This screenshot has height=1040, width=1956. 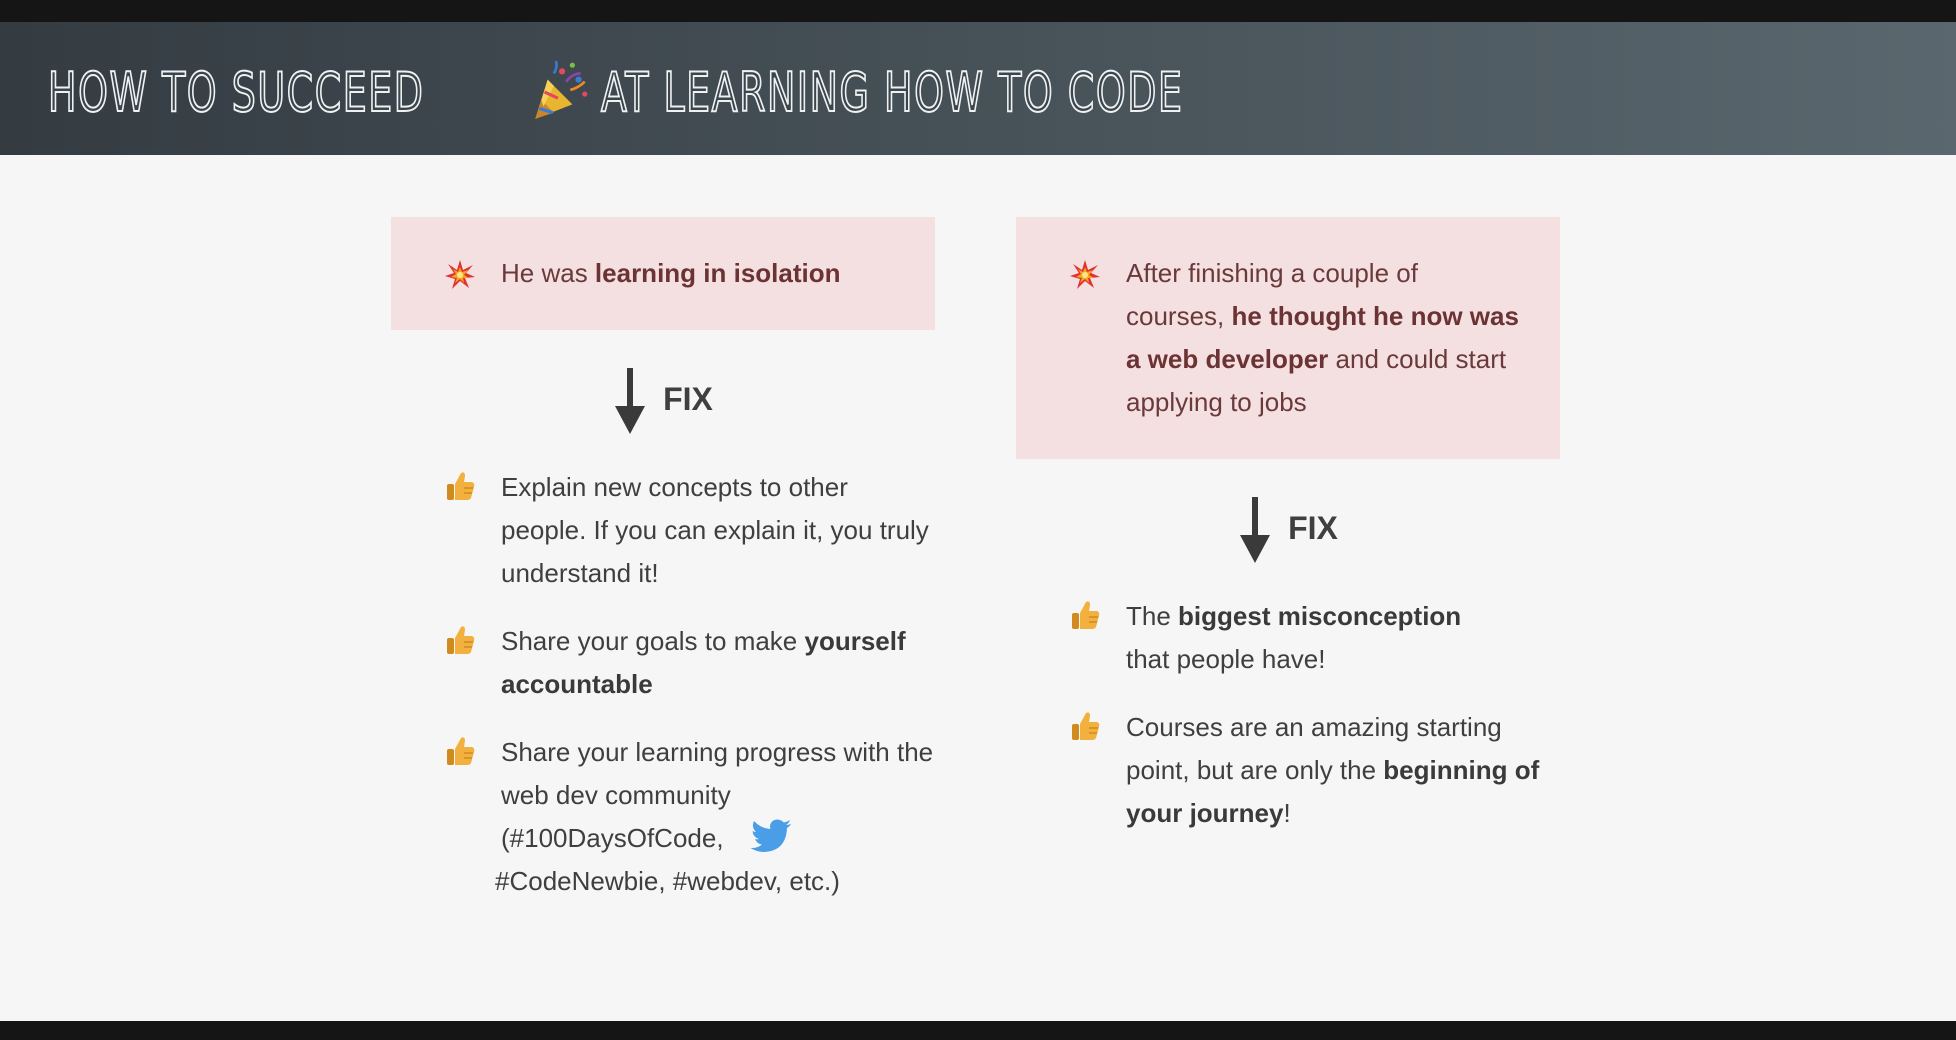 What do you see at coordinates (236, 92) in the screenshot?
I see `title-part-1: HOW TO SUCCEED` at bounding box center [236, 92].